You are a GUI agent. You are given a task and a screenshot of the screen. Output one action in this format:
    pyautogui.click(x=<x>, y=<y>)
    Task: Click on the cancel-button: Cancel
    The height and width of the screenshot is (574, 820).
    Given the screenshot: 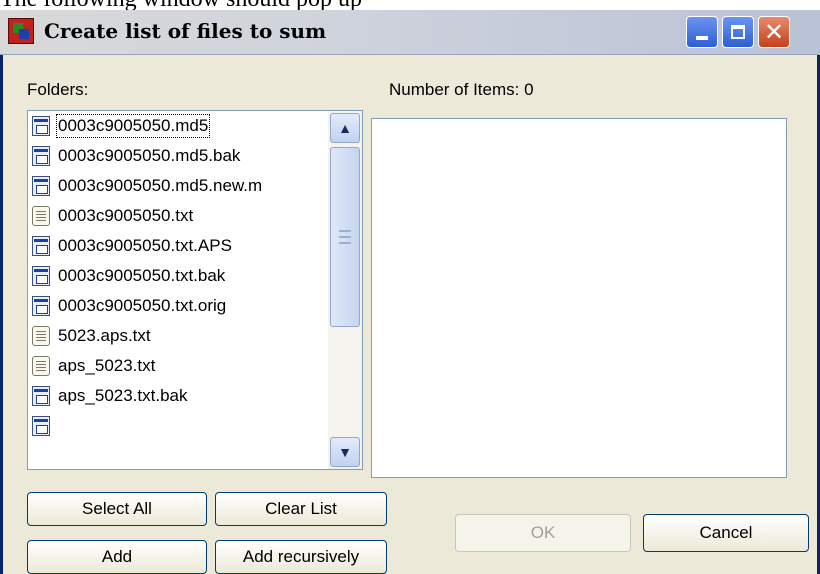 What is the action you would take?
    pyautogui.click(x=726, y=533)
    